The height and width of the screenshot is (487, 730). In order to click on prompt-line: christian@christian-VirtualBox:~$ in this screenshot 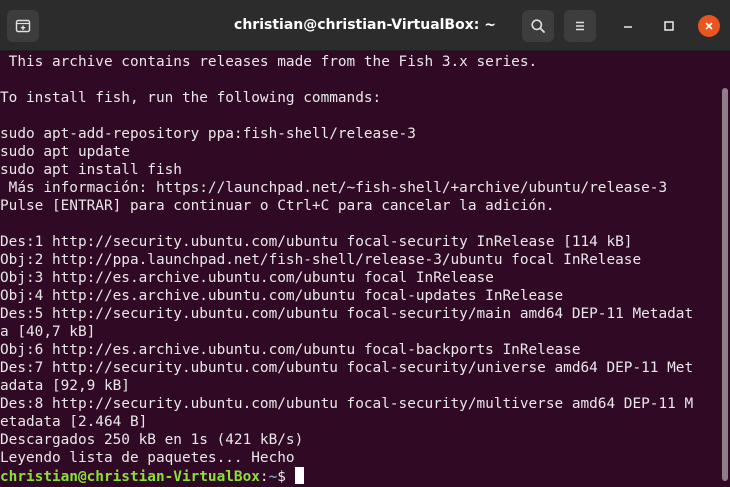, I will do `click(152, 476)`.